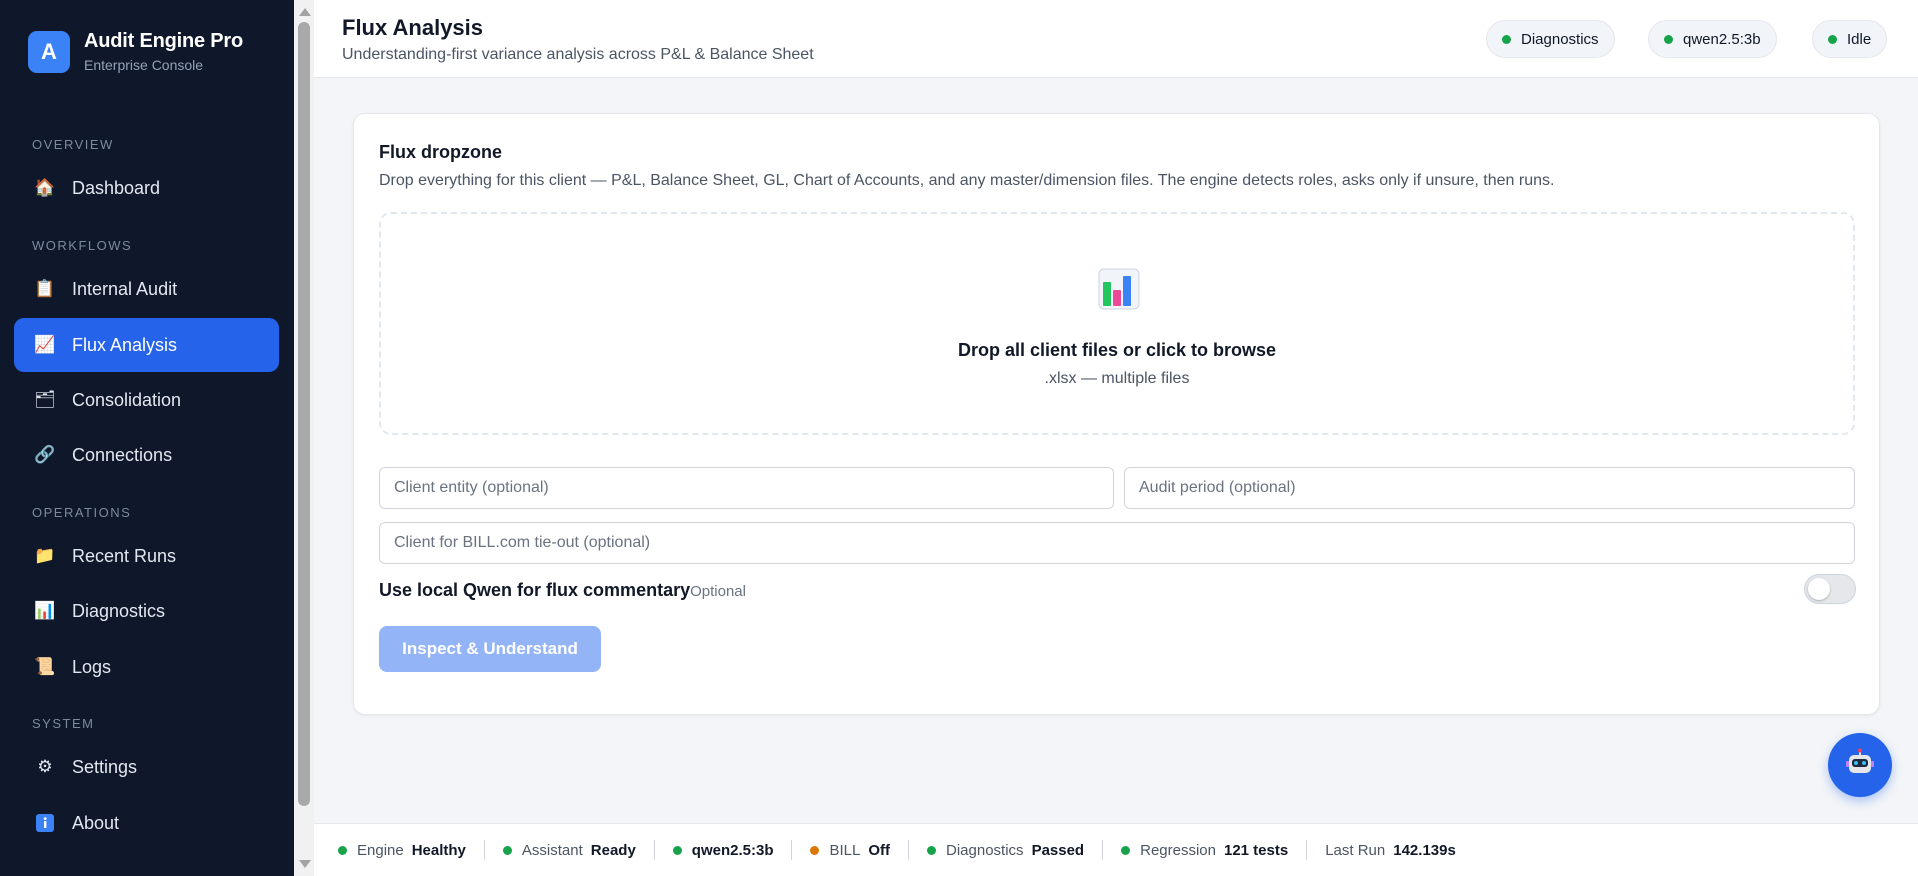 Image resolution: width=1918 pixels, height=876 pixels. I want to click on section-operations: OPERATIONS, so click(82, 512).